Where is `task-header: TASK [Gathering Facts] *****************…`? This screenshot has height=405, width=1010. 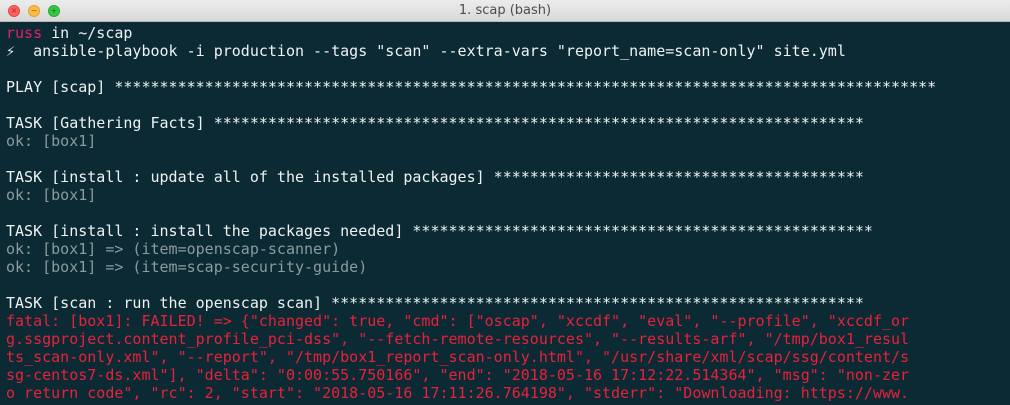
task-header: TASK [Gathering Facts] *****************… is located at coordinates (435, 123).